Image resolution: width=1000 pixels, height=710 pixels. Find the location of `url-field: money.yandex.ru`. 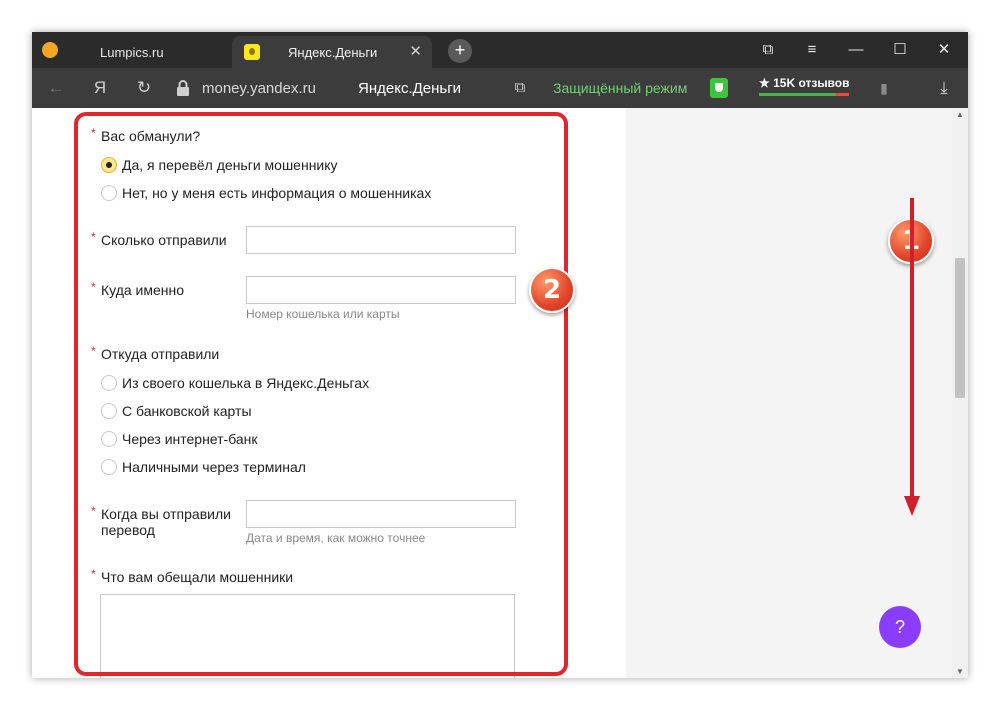

url-field: money.yandex.ru is located at coordinates (250, 88).